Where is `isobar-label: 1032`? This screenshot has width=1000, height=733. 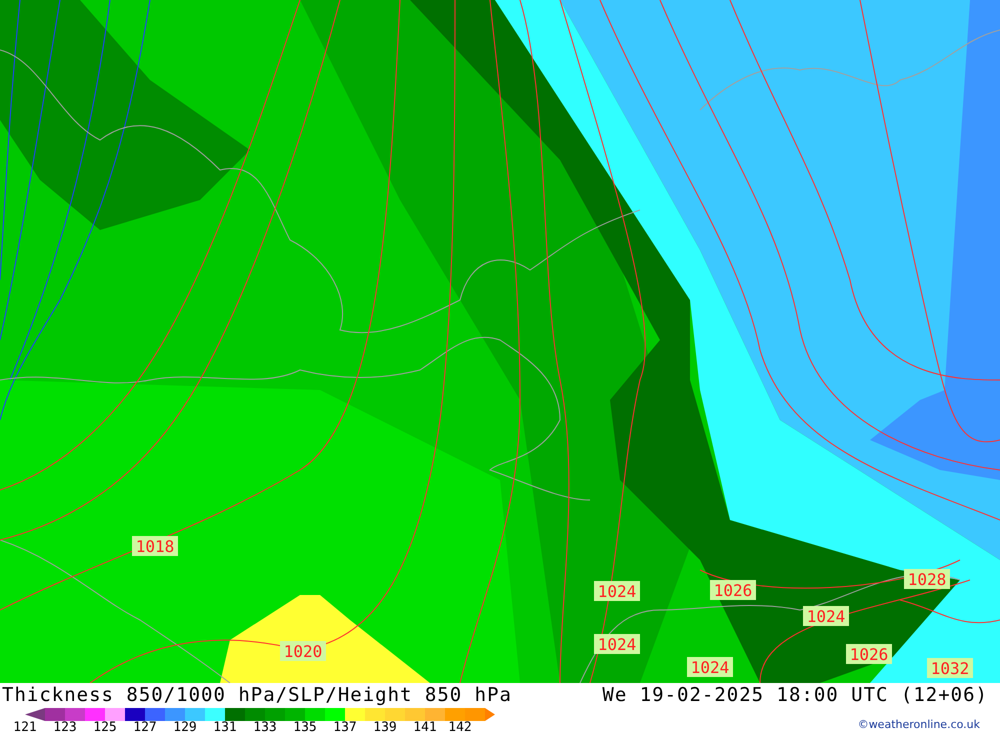
isobar-label: 1032 is located at coordinates (950, 668).